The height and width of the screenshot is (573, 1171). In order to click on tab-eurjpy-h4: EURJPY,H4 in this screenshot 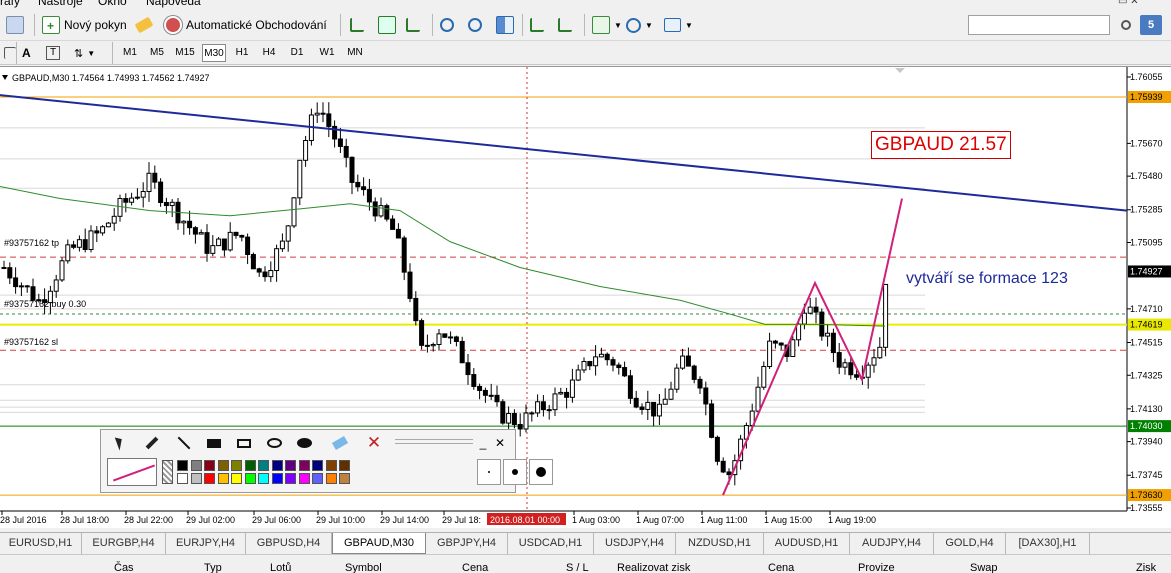, I will do `click(206, 543)`.